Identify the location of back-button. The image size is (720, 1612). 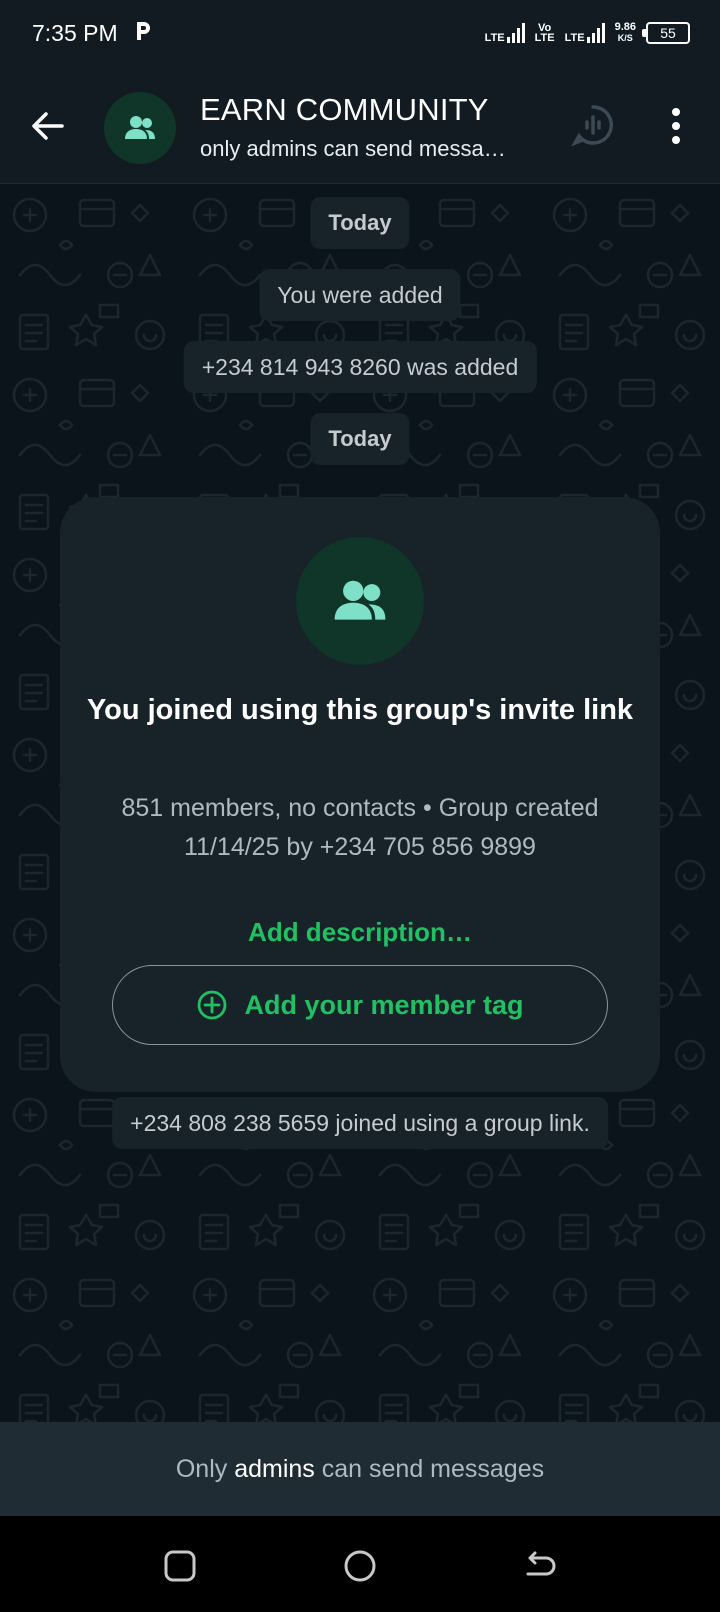
(48, 126).